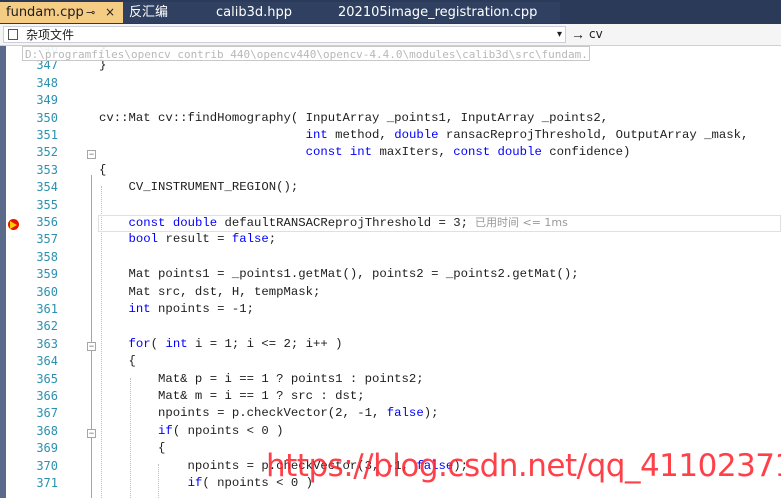  Describe the element at coordinates (254, 12) in the screenshot. I see `tab-label: calib3d.hpp` at that location.